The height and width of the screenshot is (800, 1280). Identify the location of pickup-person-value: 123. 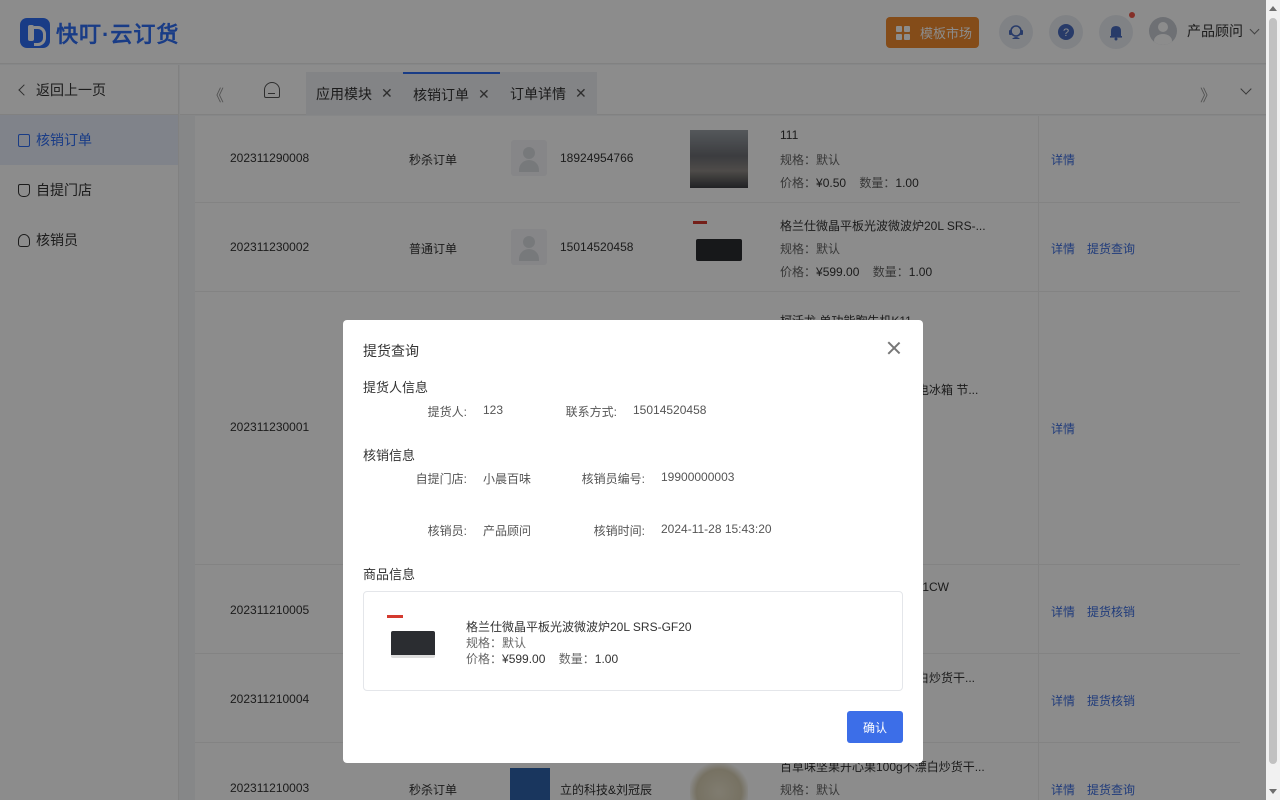
(493, 410).